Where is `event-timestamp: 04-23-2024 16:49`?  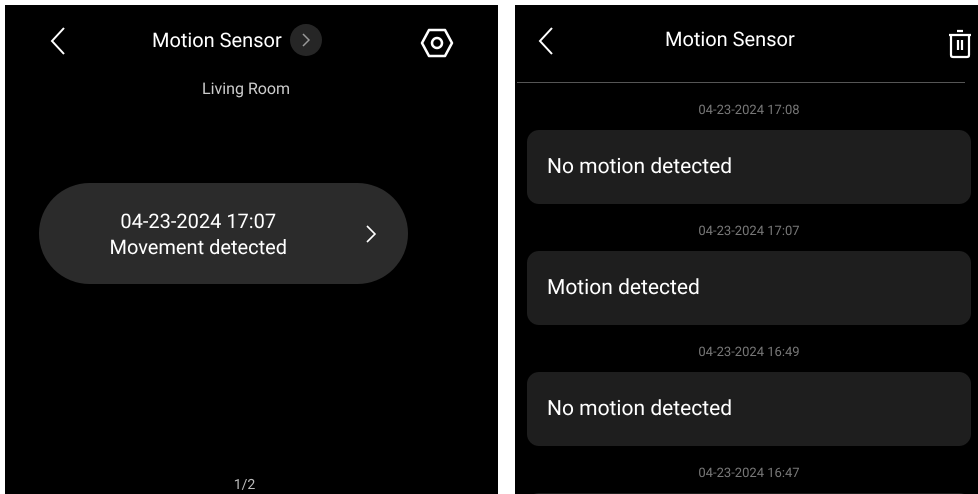
event-timestamp: 04-23-2024 16:49 is located at coordinates (749, 353).